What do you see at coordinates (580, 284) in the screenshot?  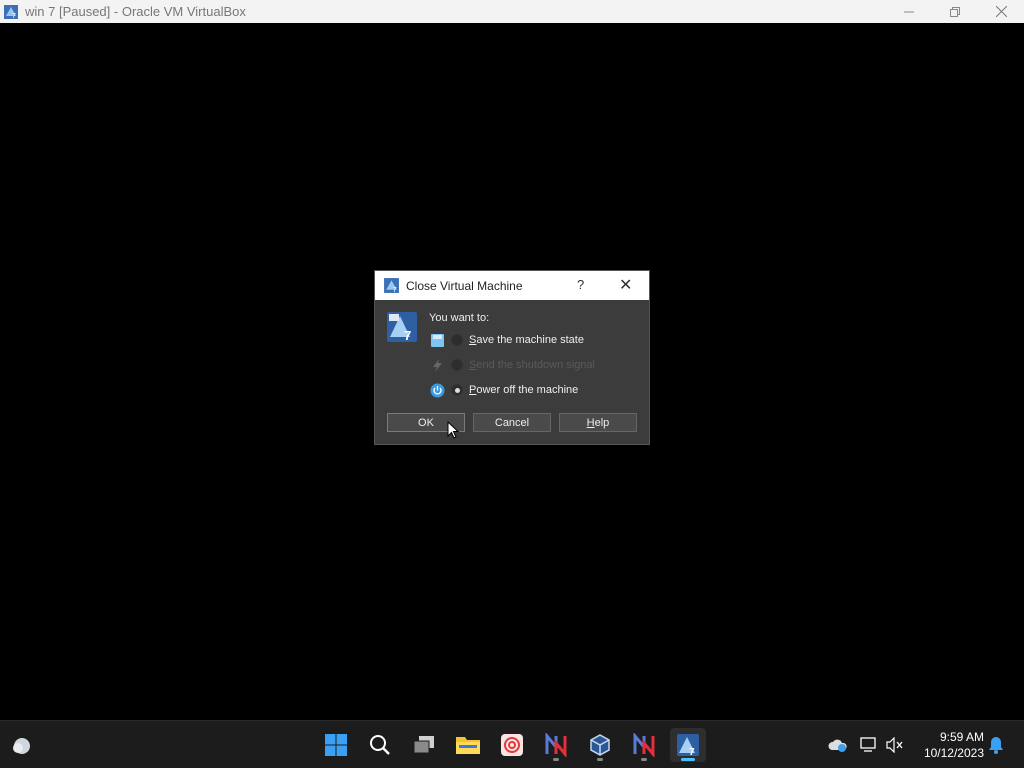 I see `dialog-help-button: ?` at bounding box center [580, 284].